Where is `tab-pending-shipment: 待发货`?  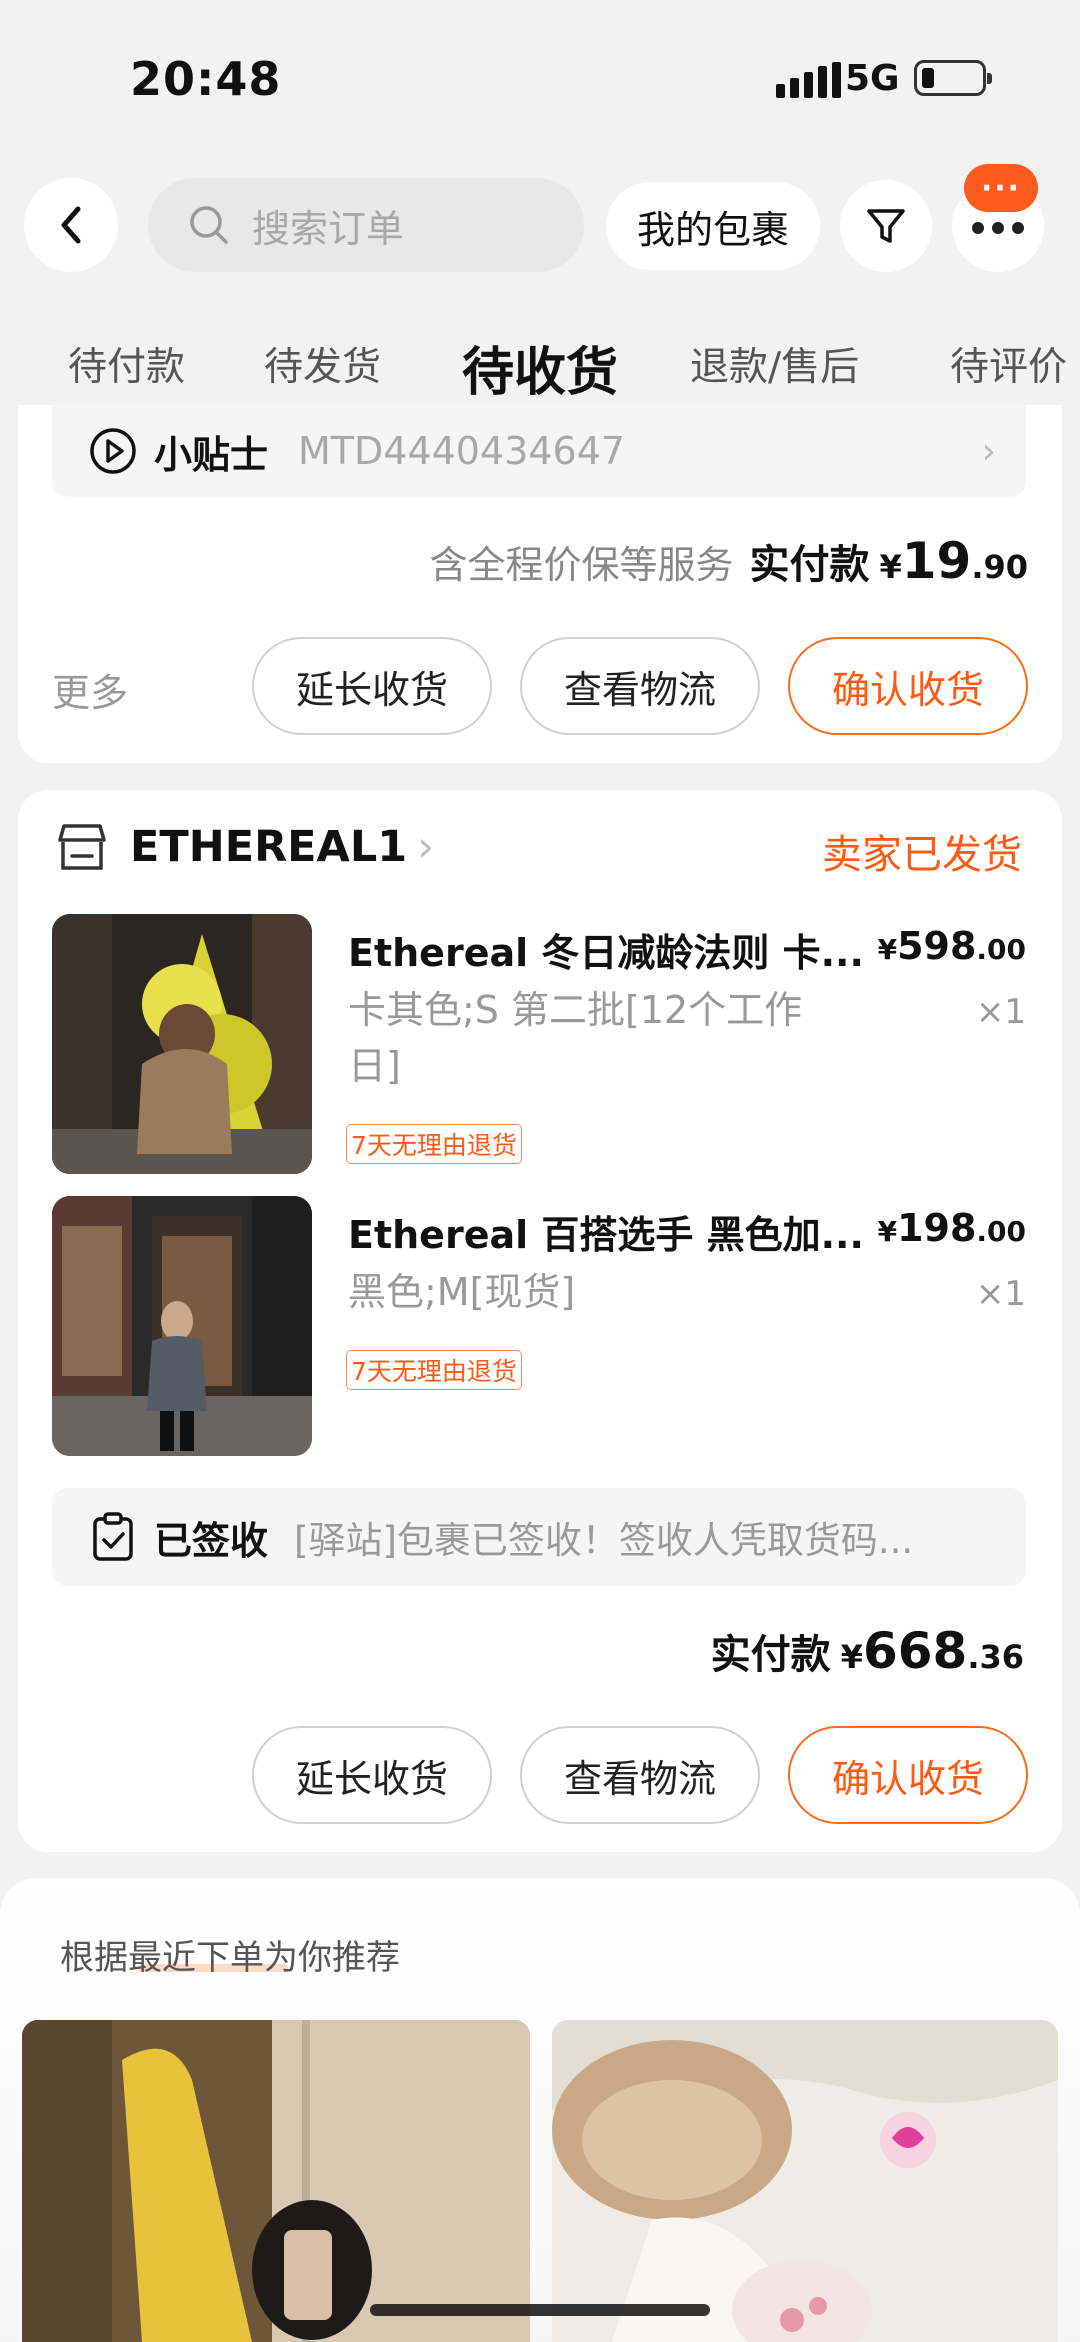
tab-pending-shipment: 待发货 is located at coordinates (322, 364).